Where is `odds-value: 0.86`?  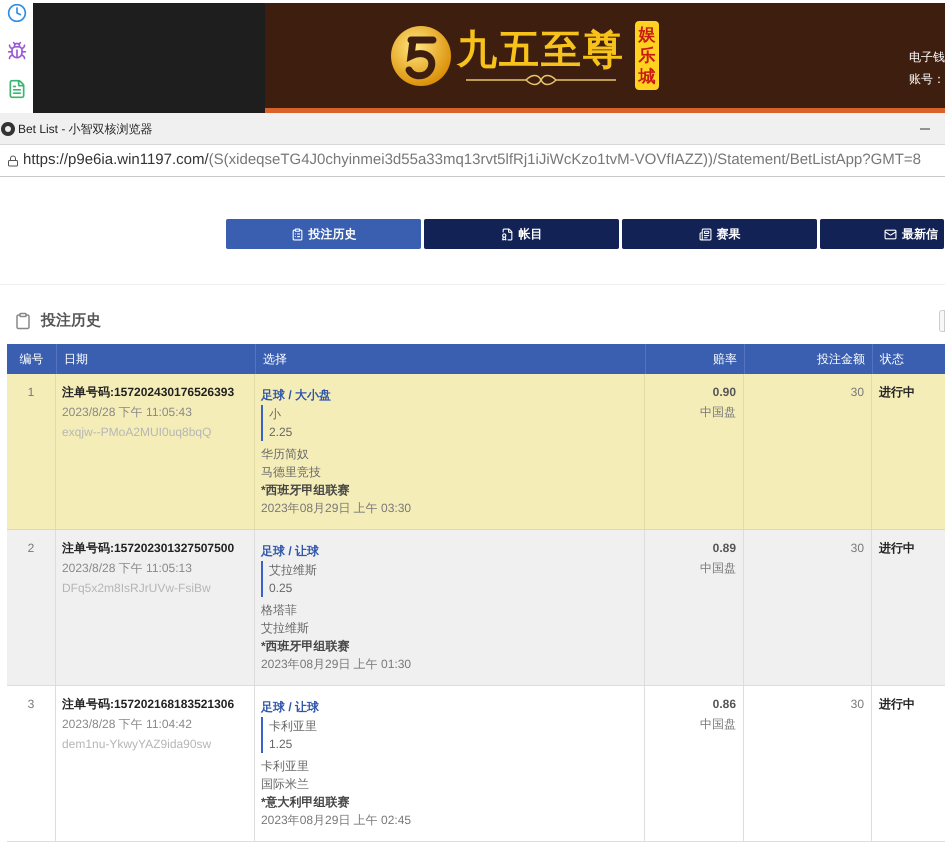
odds-value: 0.86 is located at coordinates (724, 704).